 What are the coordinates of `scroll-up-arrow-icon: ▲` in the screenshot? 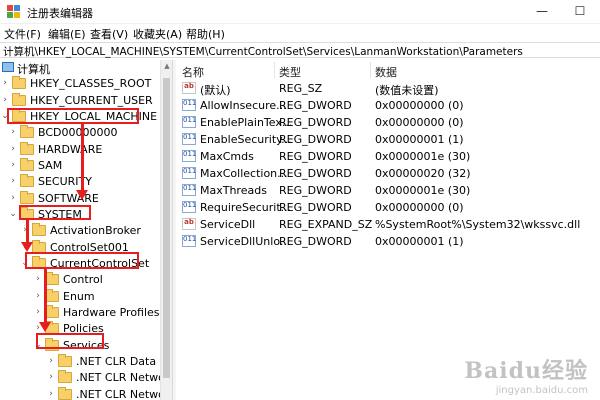 It's located at (167, 66).